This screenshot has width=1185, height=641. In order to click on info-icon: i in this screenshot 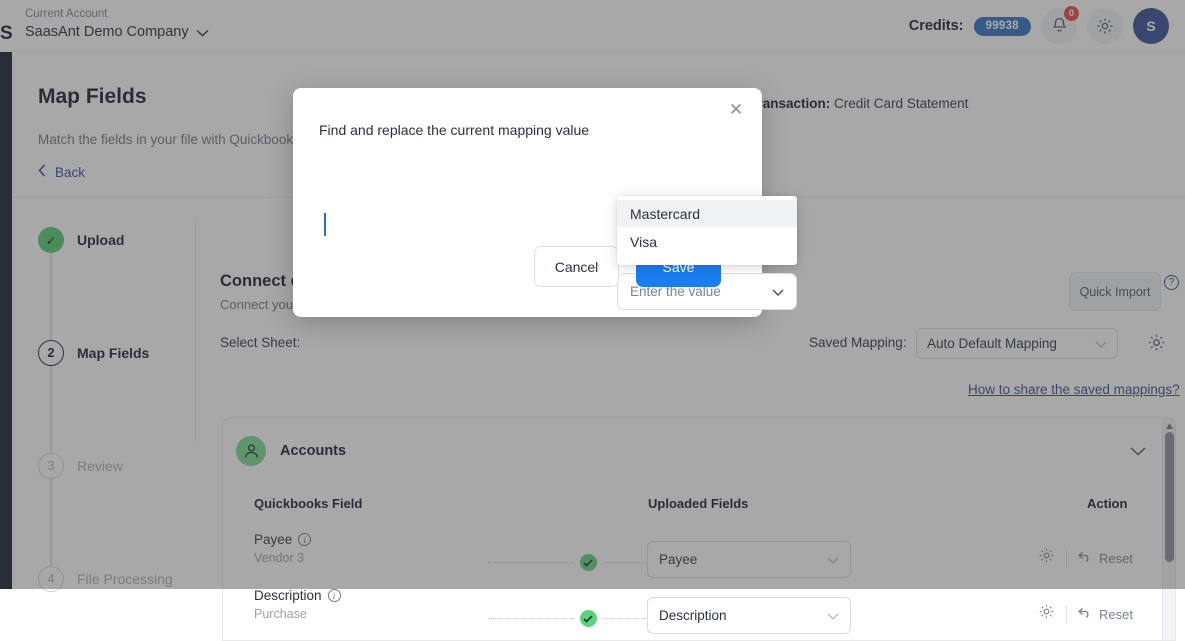, I will do `click(334, 595)`.